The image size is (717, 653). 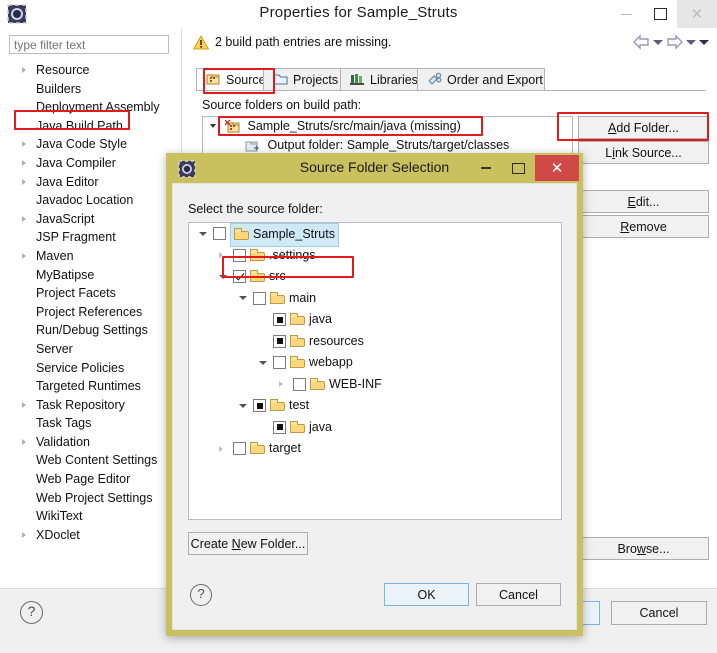 What do you see at coordinates (704, 42) in the screenshot?
I see `view-menu-icon` at bounding box center [704, 42].